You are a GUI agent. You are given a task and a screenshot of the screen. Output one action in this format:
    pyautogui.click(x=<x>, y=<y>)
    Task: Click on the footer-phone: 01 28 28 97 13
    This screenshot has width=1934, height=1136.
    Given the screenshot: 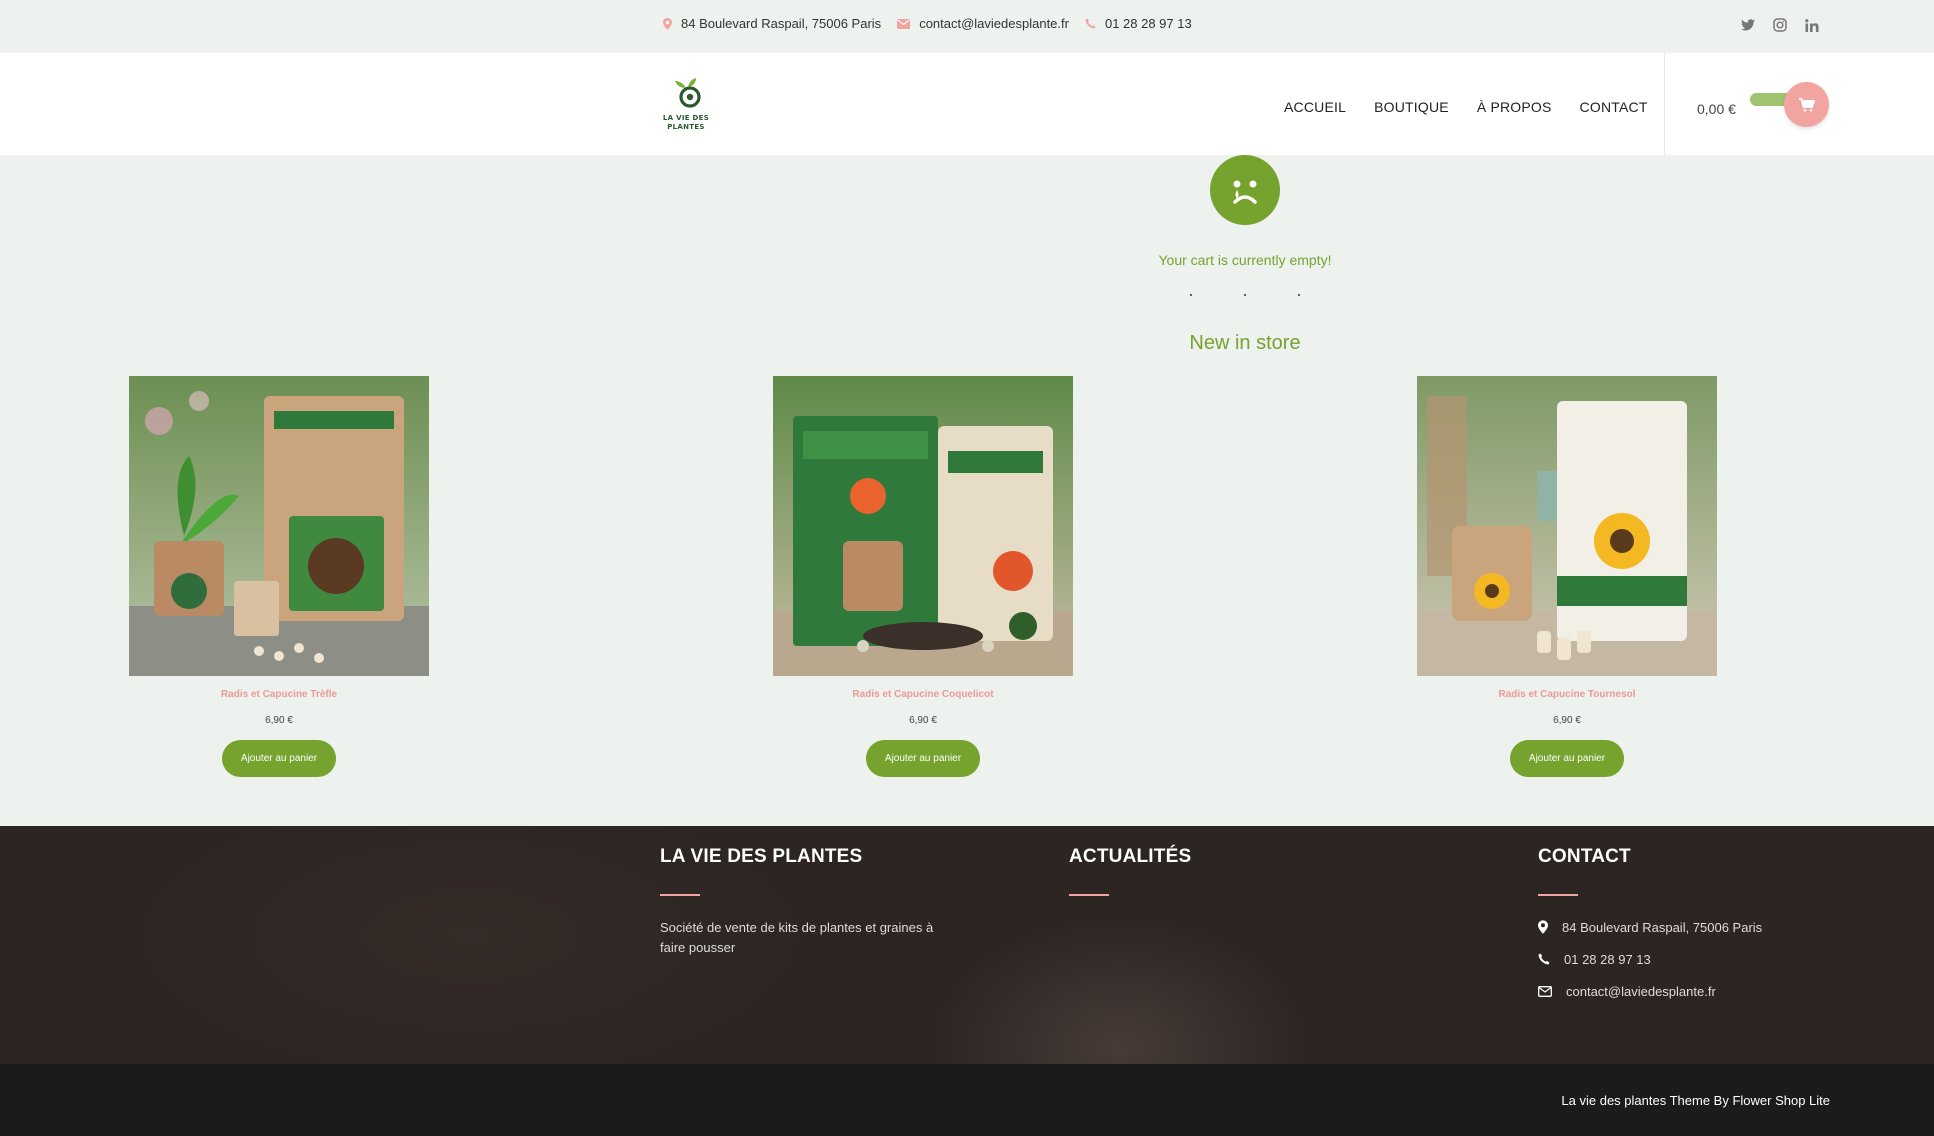 What is the action you would take?
    pyautogui.click(x=1650, y=959)
    